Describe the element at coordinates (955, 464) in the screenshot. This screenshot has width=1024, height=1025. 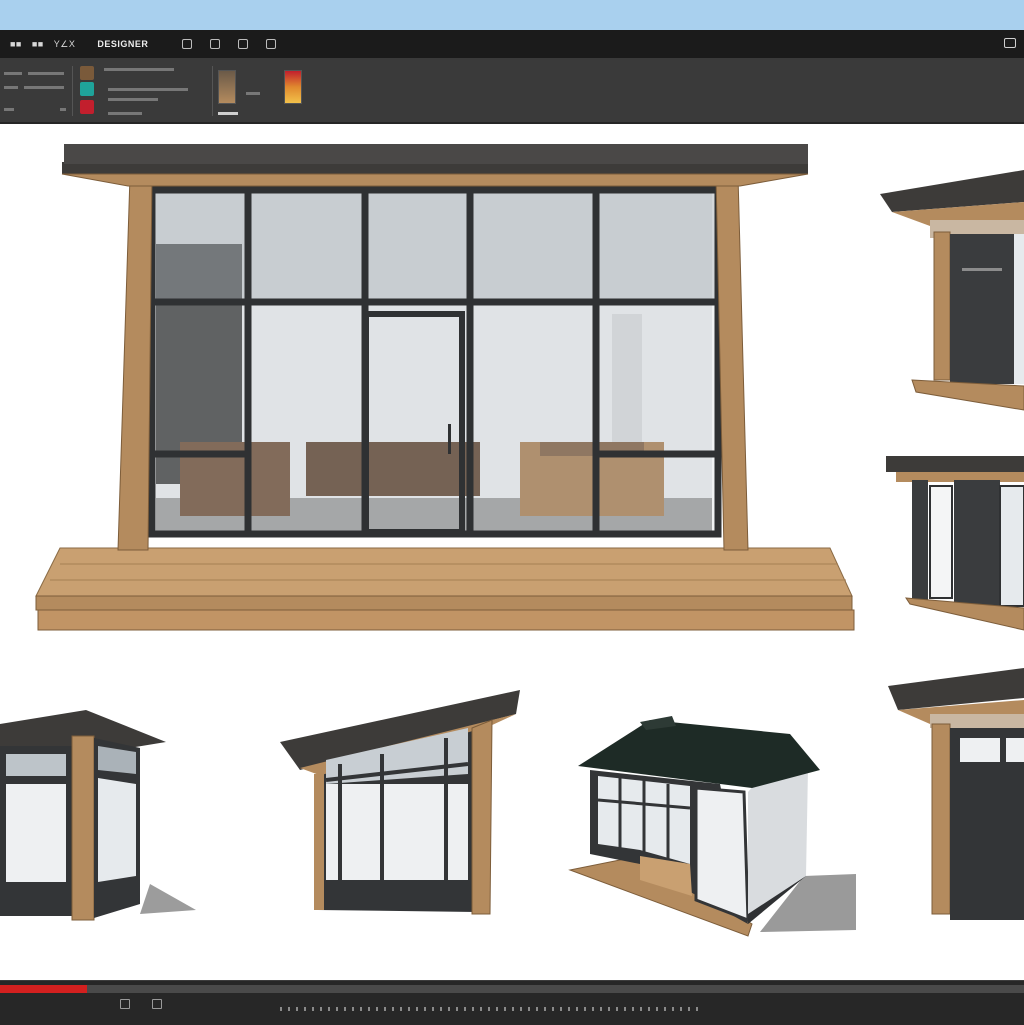
I see `roof` at that location.